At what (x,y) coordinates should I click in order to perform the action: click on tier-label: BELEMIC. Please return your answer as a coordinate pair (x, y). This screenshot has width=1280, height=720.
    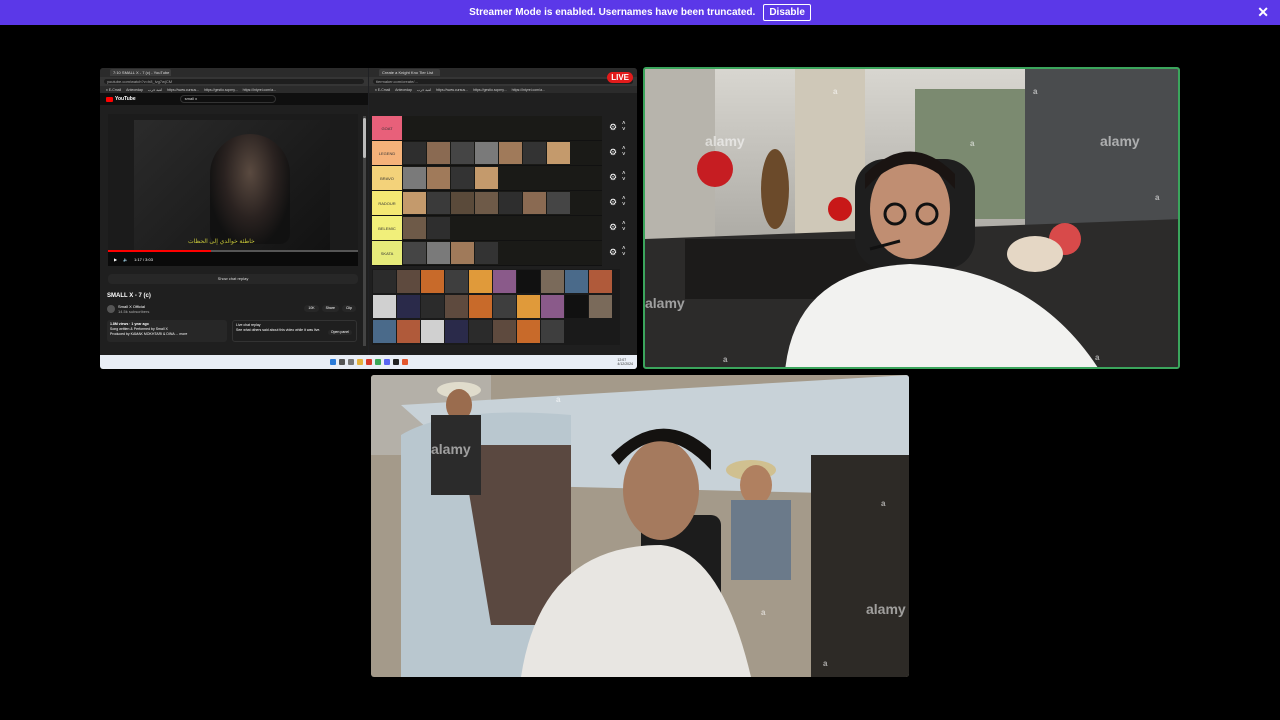
    Looking at the image, I should click on (387, 228).